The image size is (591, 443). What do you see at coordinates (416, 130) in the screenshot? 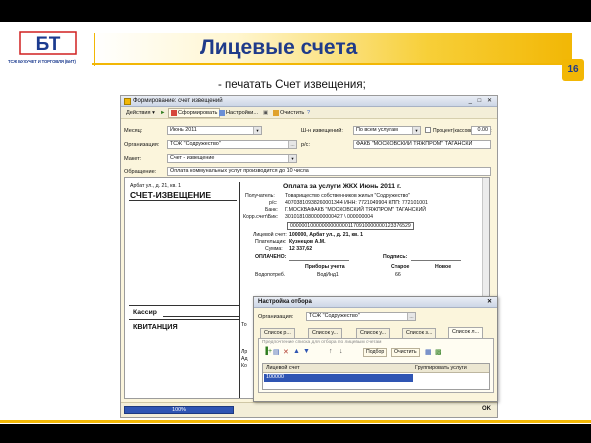
I see `barcode-dropdown-icon: ▾` at bounding box center [416, 130].